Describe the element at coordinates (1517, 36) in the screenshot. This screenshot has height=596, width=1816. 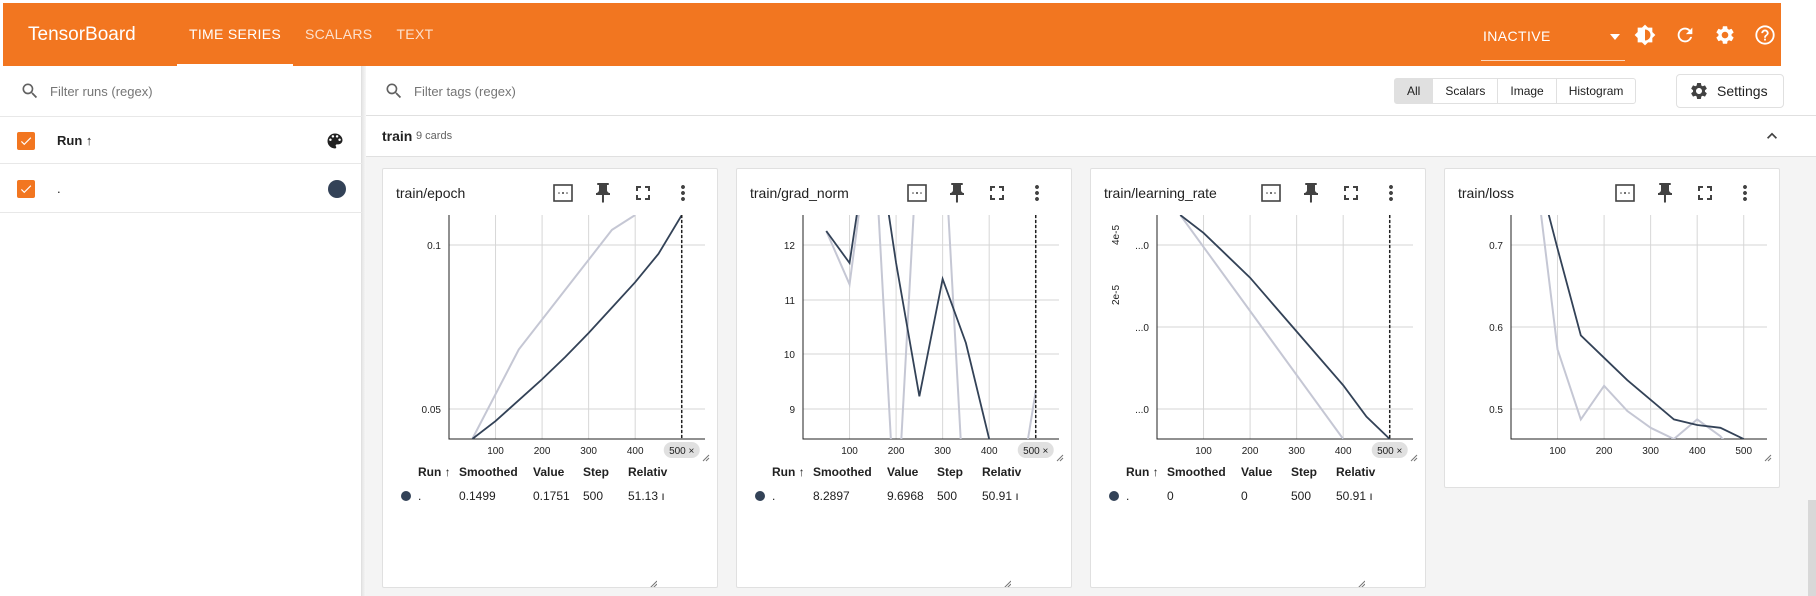
I see `status-label: INACTIVE` at that location.